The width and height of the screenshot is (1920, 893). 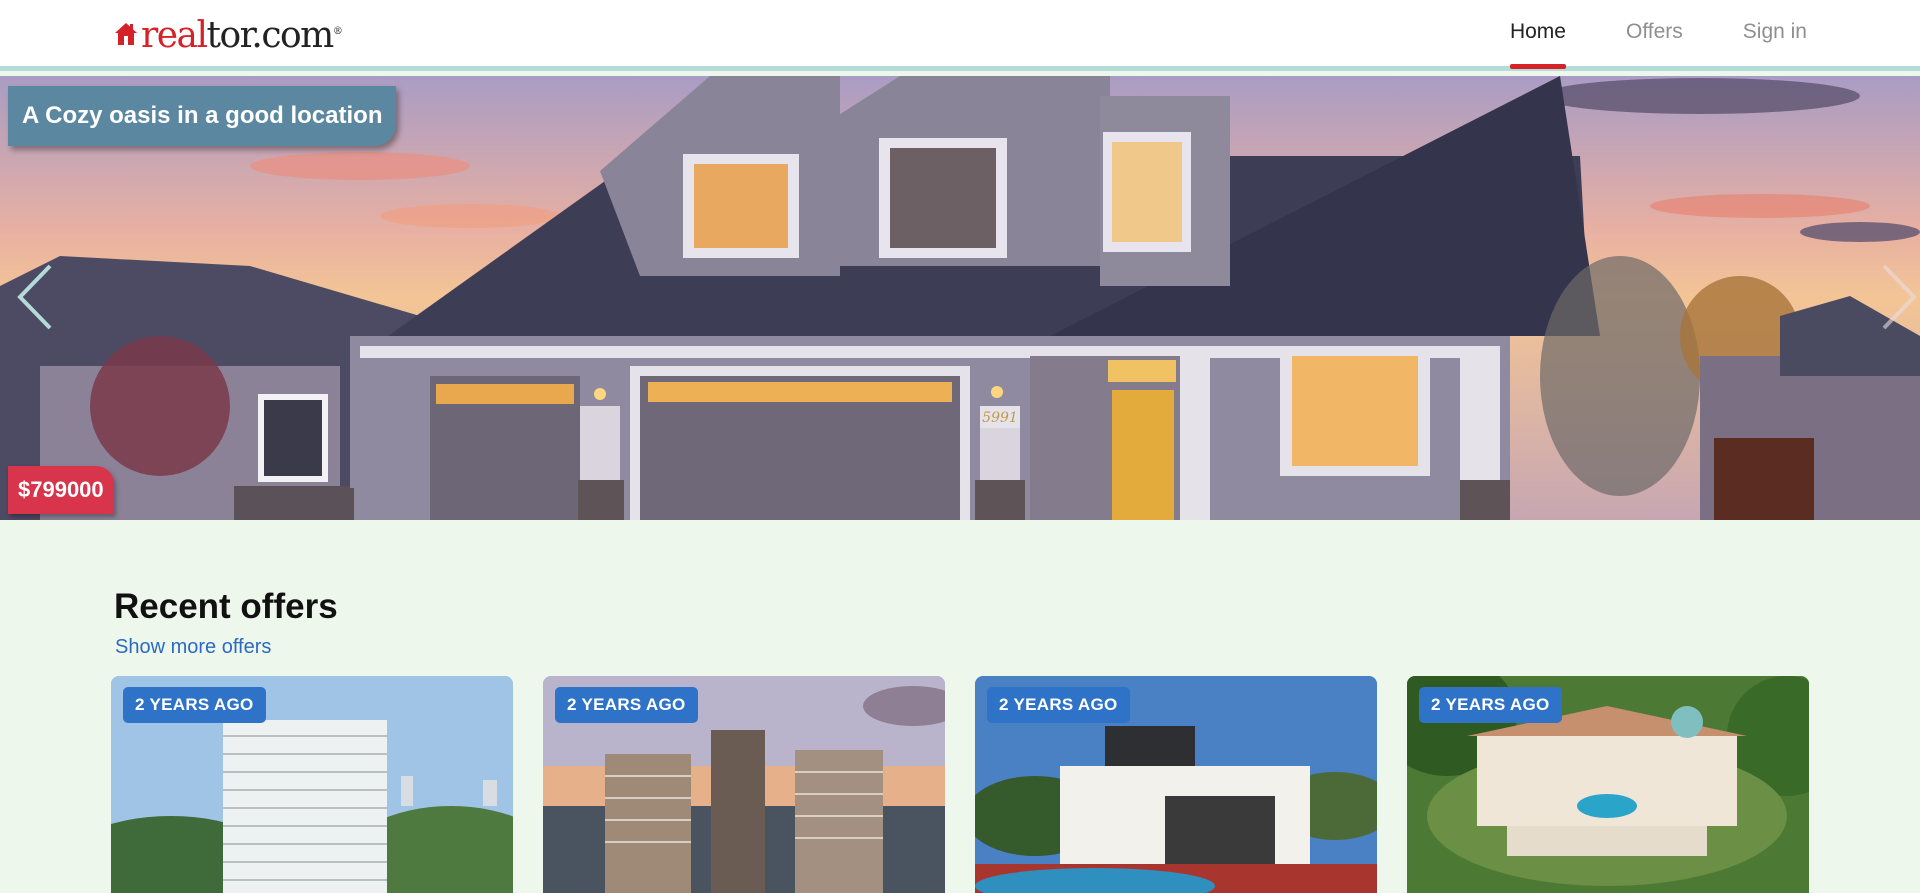 I want to click on main-nav: Home Offers Sign in, so click(x=1628, y=35).